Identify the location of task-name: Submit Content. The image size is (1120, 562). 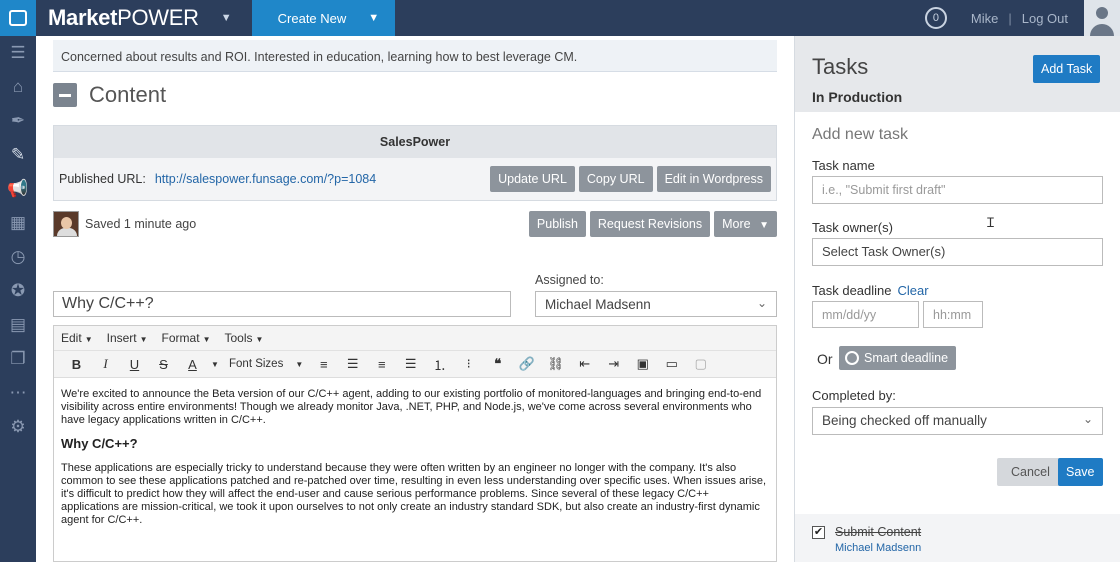
(878, 532).